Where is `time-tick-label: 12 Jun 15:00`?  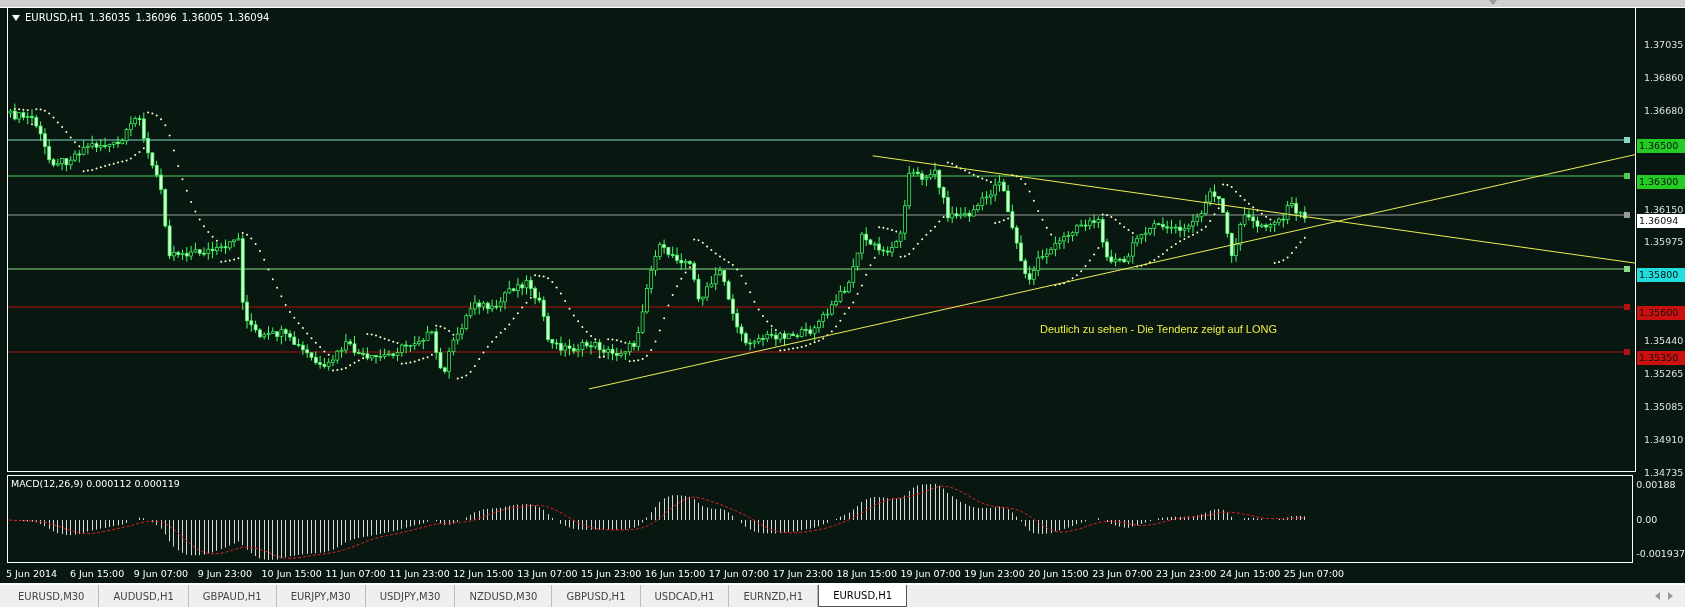
time-tick-label: 12 Jun 15:00 is located at coordinates (484, 573).